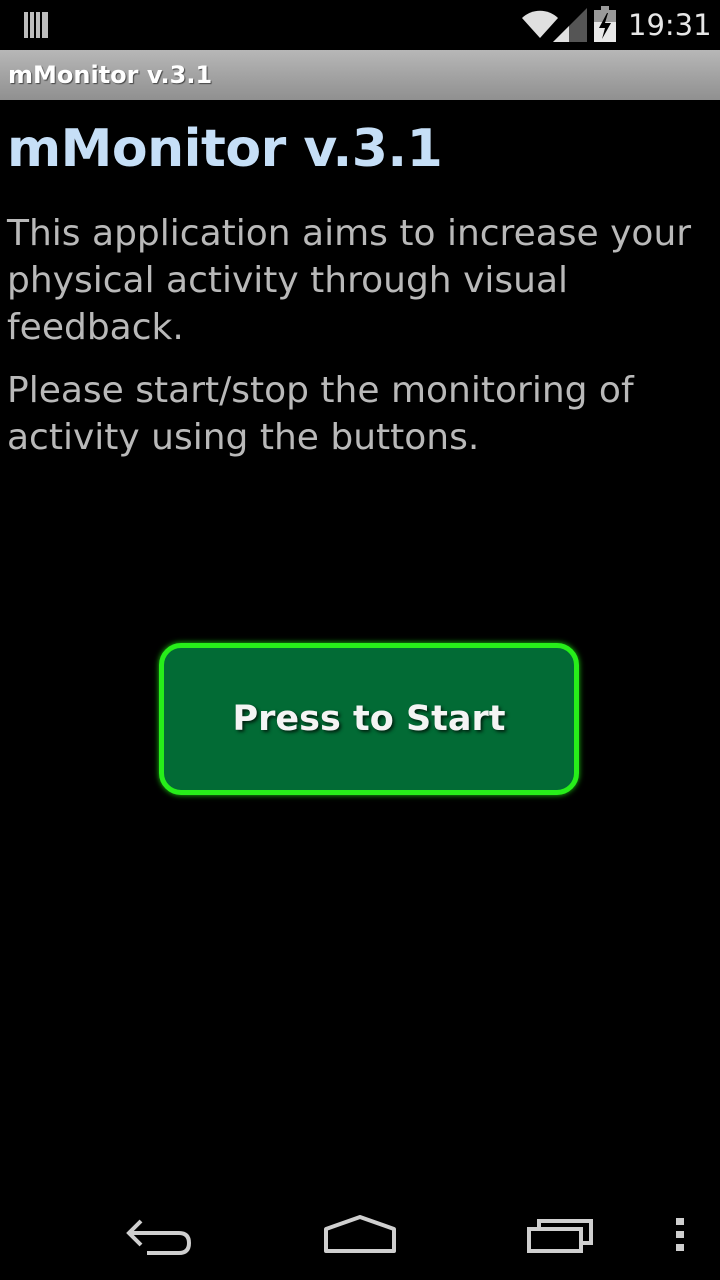 The width and height of the screenshot is (720, 1280). What do you see at coordinates (670, 25) in the screenshot?
I see `status-time: 19:31` at bounding box center [670, 25].